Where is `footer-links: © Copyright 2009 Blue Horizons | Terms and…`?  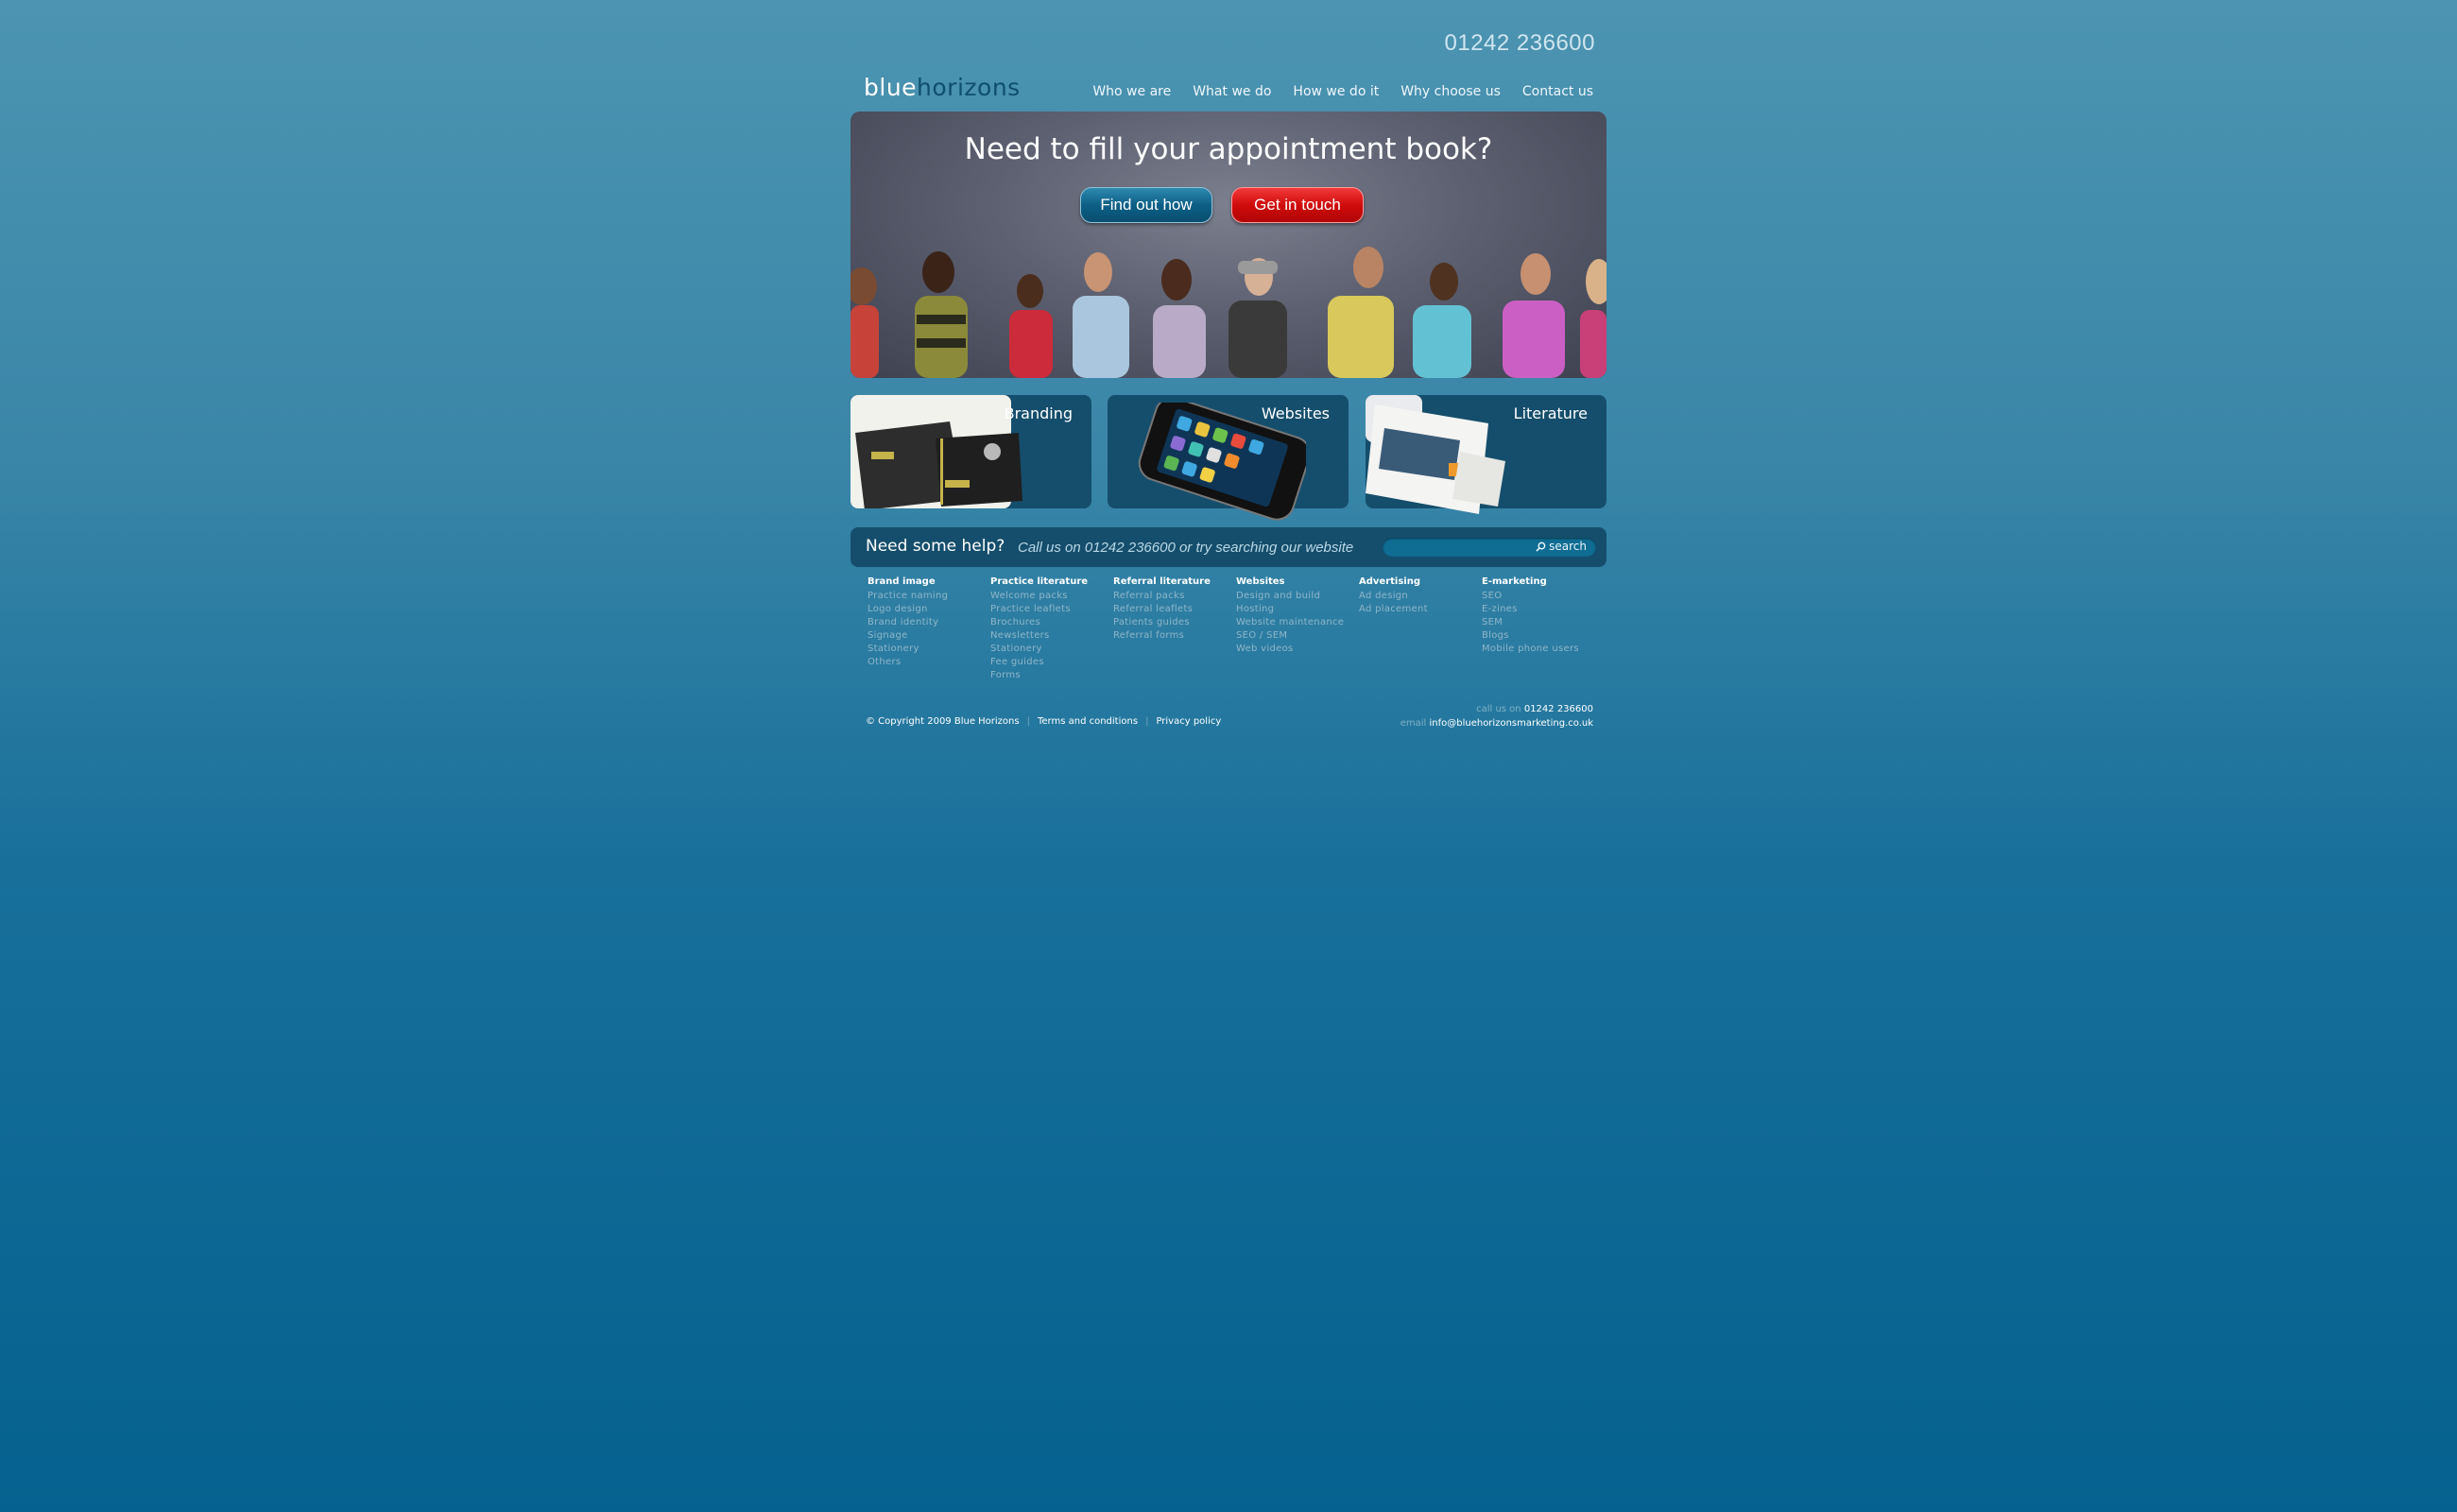
footer-links: © Copyright 2009 Blue Horizons | Terms and… is located at coordinates (1043, 721).